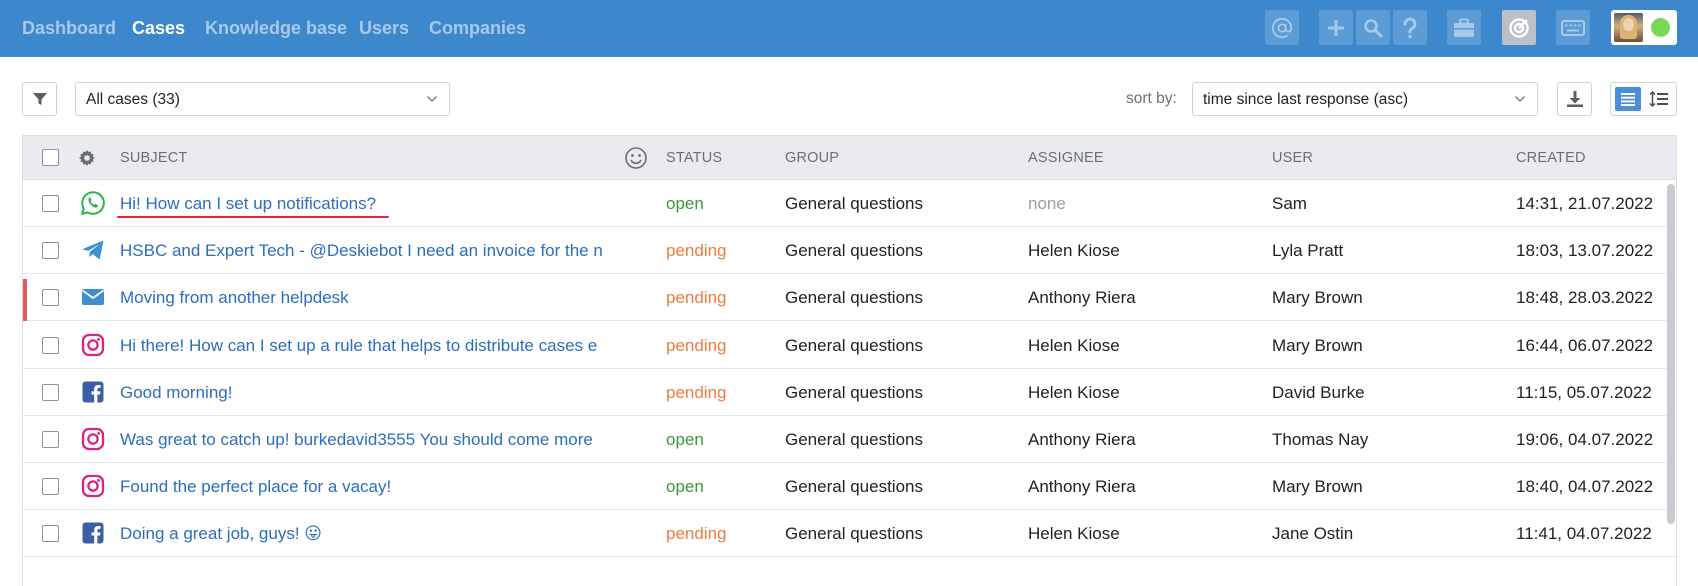  What do you see at coordinates (93, 297) in the screenshot?
I see `email-icon` at bounding box center [93, 297].